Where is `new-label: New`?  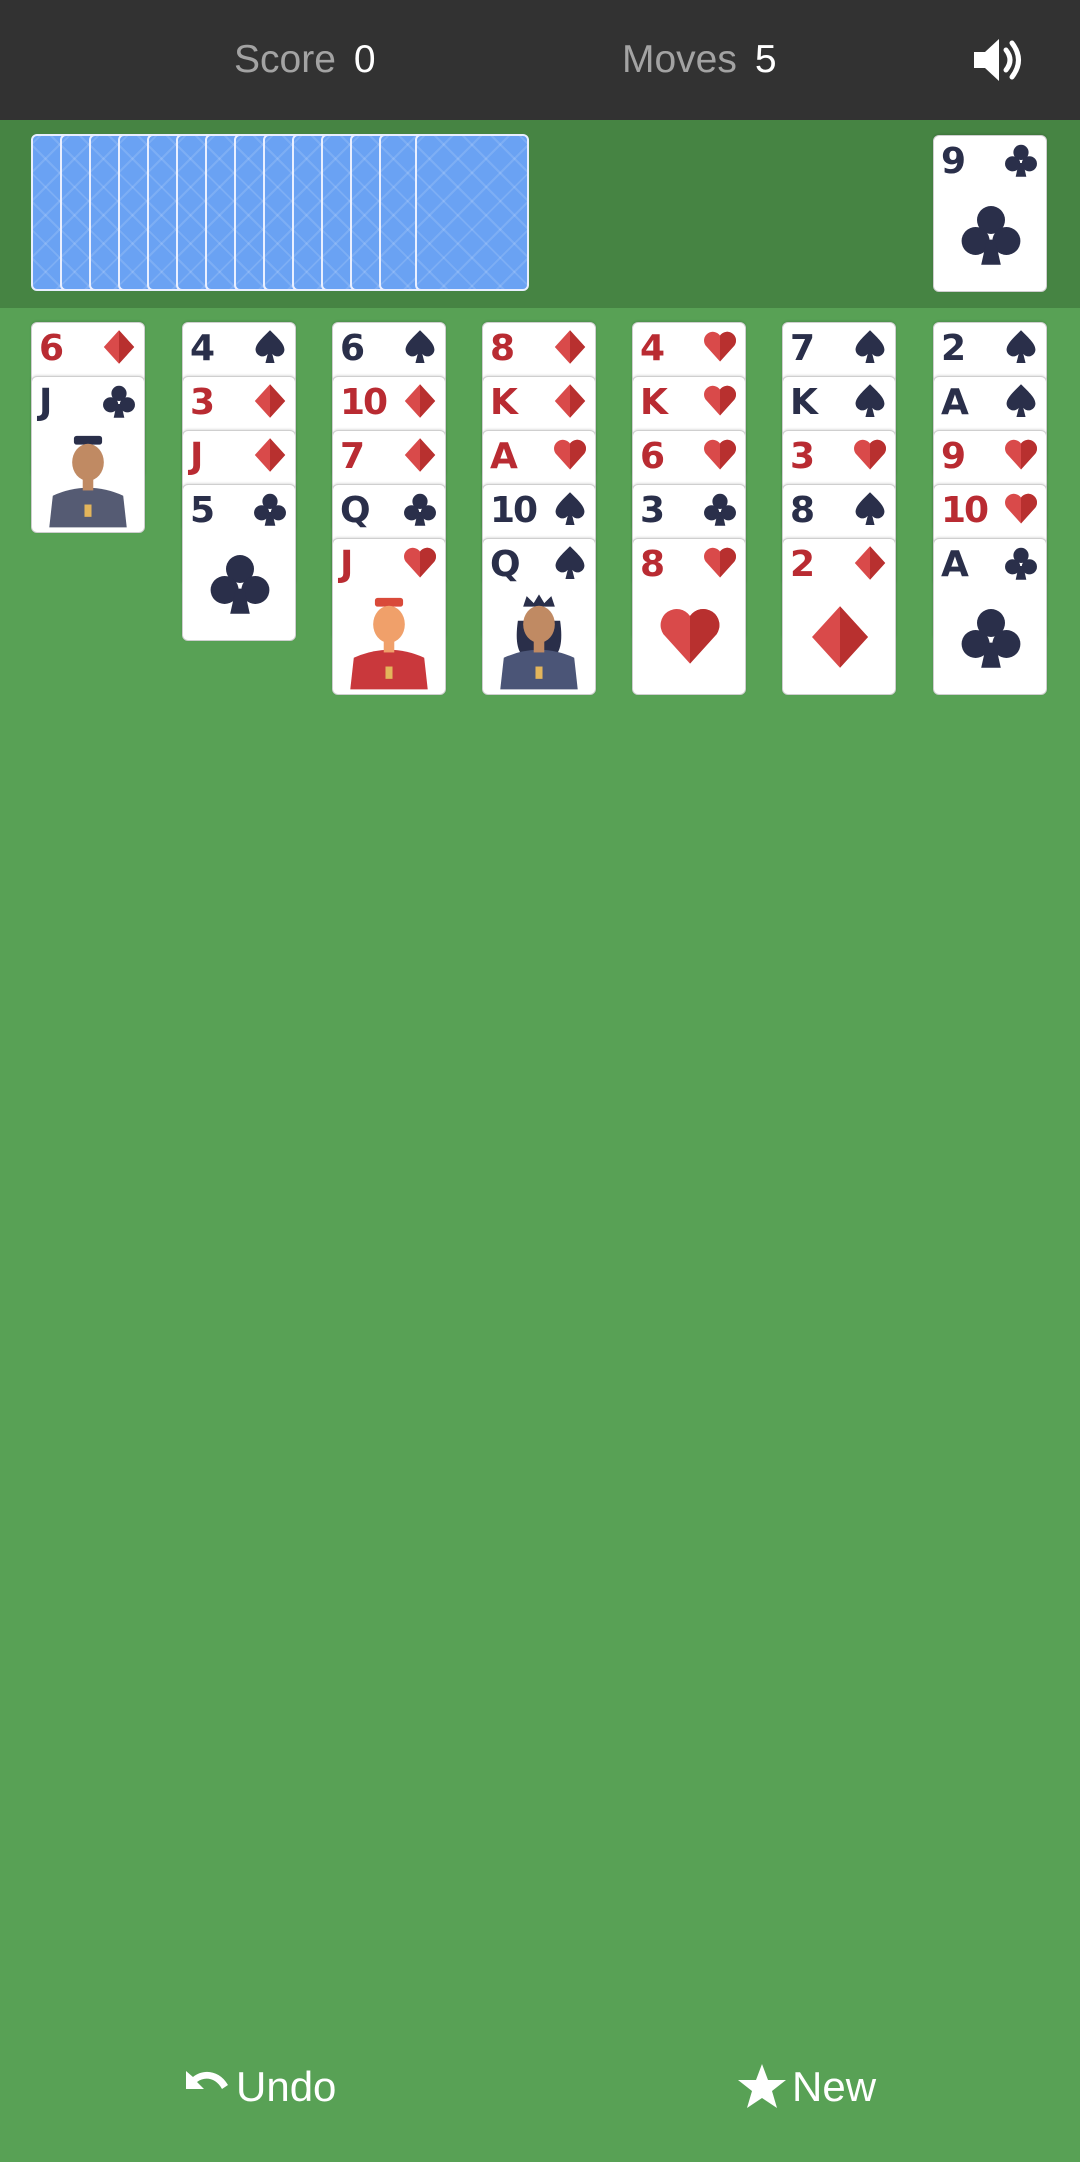
new-label: New is located at coordinates (834, 2086).